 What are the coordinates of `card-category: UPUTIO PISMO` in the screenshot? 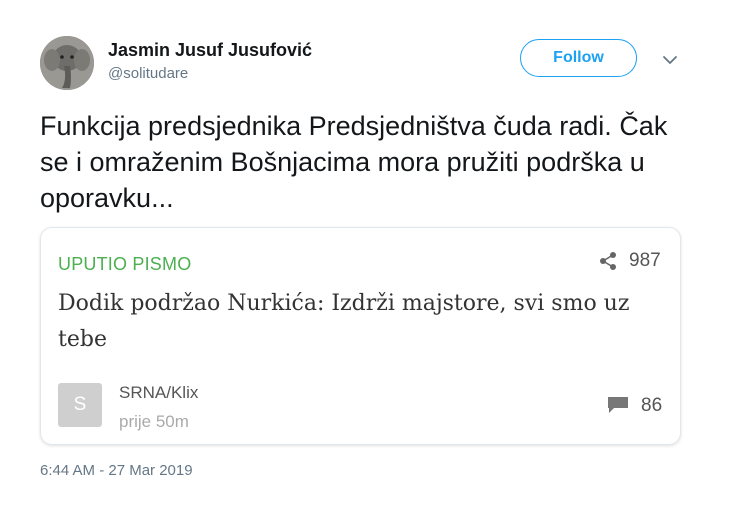 It's located at (125, 264).